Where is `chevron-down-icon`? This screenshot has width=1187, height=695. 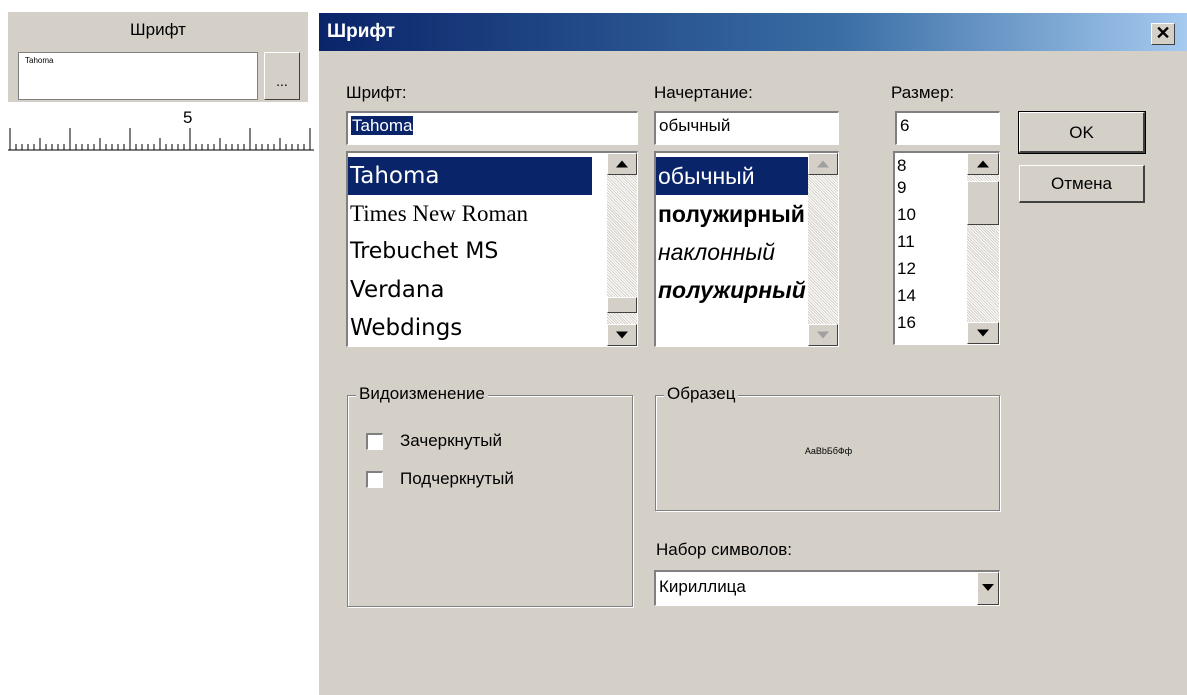 chevron-down-icon is located at coordinates (988, 587).